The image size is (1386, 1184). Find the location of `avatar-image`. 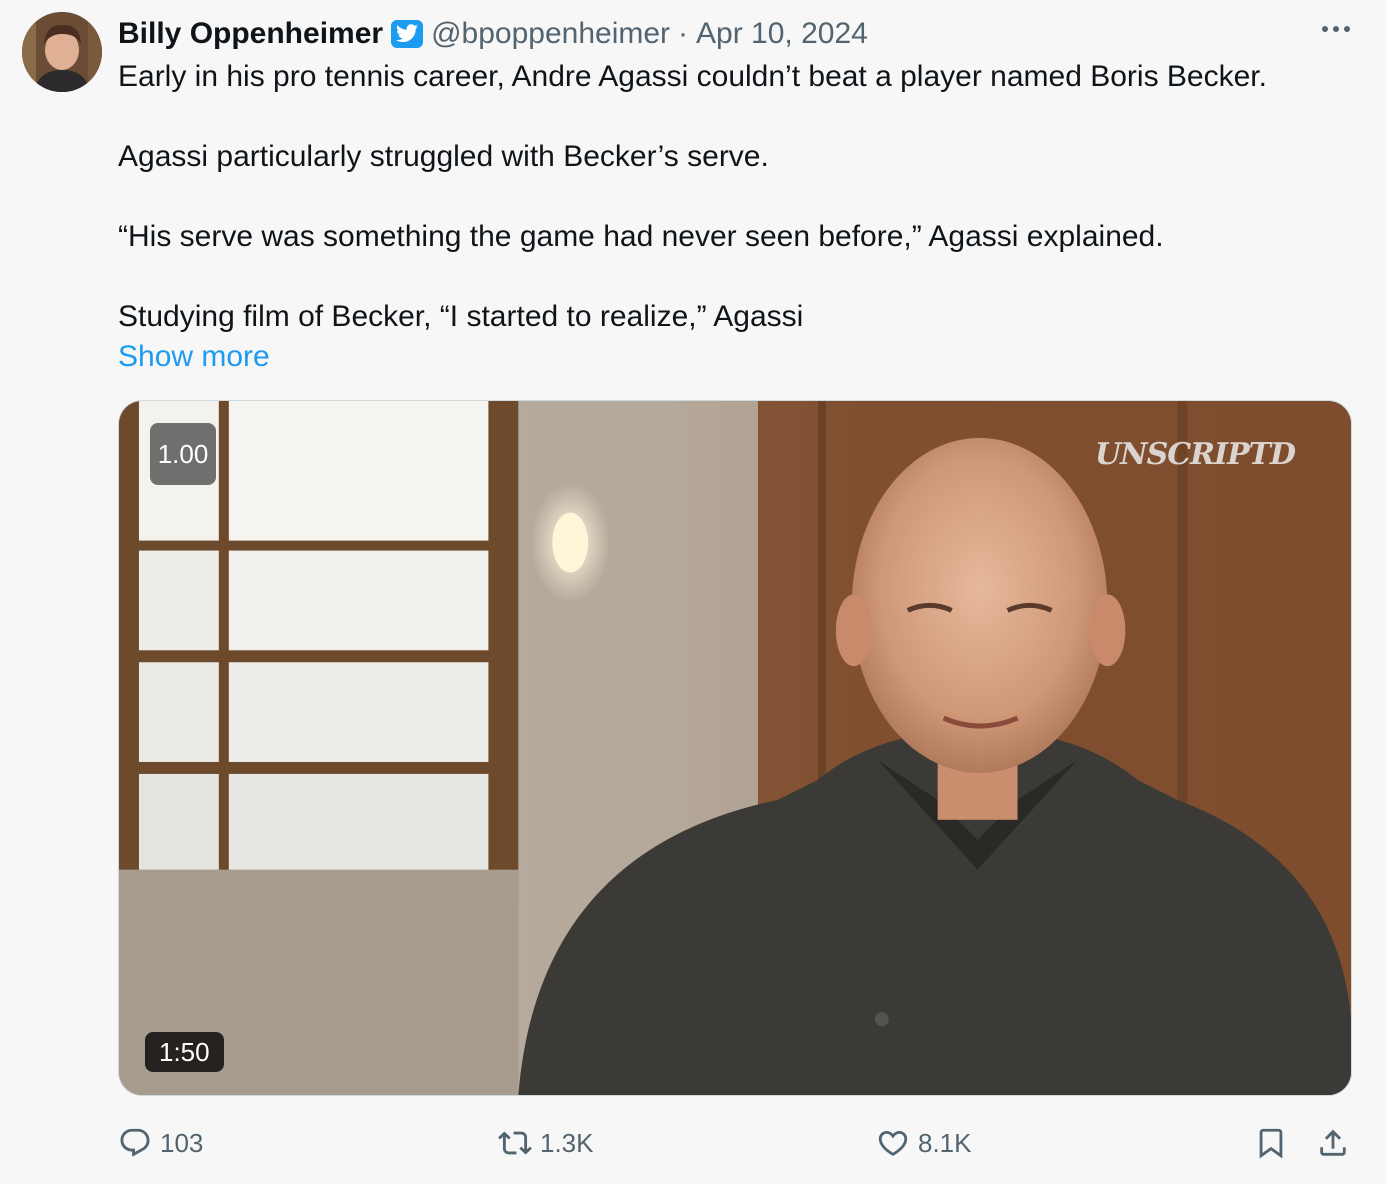

avatar-image is located at coordinates (62, 52).